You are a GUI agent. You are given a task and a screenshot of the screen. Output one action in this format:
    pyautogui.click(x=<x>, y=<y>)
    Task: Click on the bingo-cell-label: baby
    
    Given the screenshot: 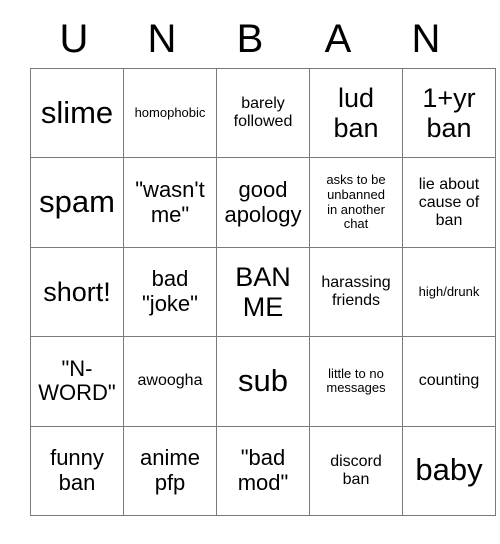 What is the action you would take?
    pyautogui.click(x=449, y=470)
    